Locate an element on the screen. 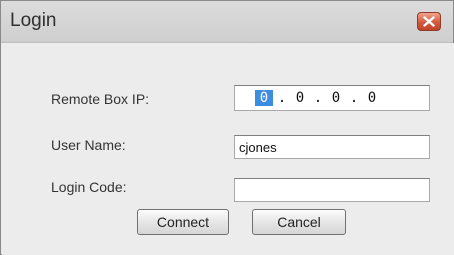 The image size is (454, 255). close-button is located at coordinates (429, 21).